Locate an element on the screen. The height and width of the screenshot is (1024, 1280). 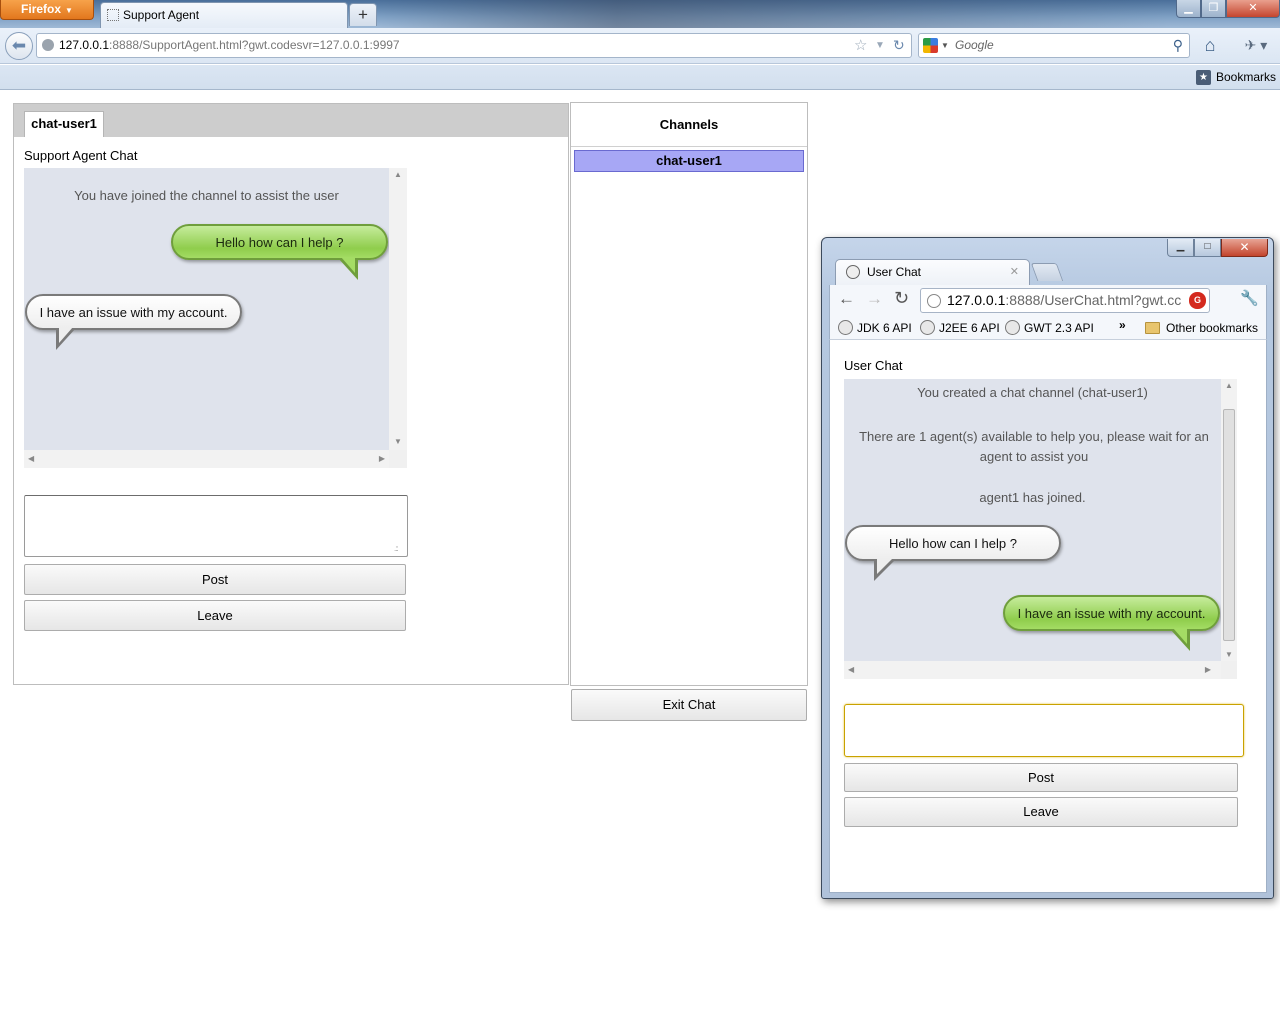
chat-bubble-sent: I have an issue with my account. is located at coordinates (1111, 613).